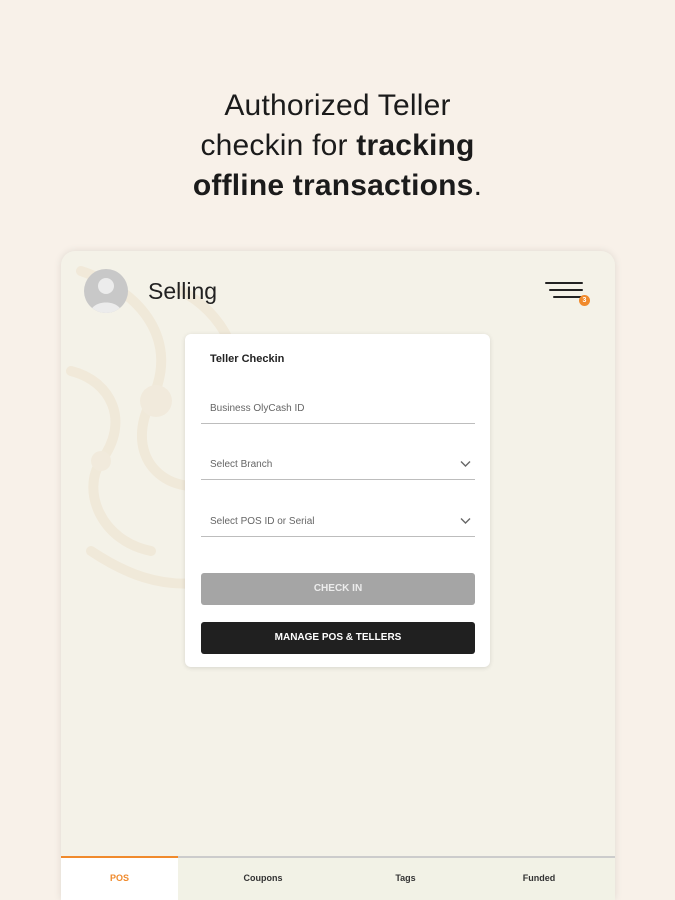 The width and height of the screenshot is (675, 900). What do you see at coordinates (278, 145) in the screenshot?
I see `headline-line-2-regular: checkin for` at bounding box center [278, 145].